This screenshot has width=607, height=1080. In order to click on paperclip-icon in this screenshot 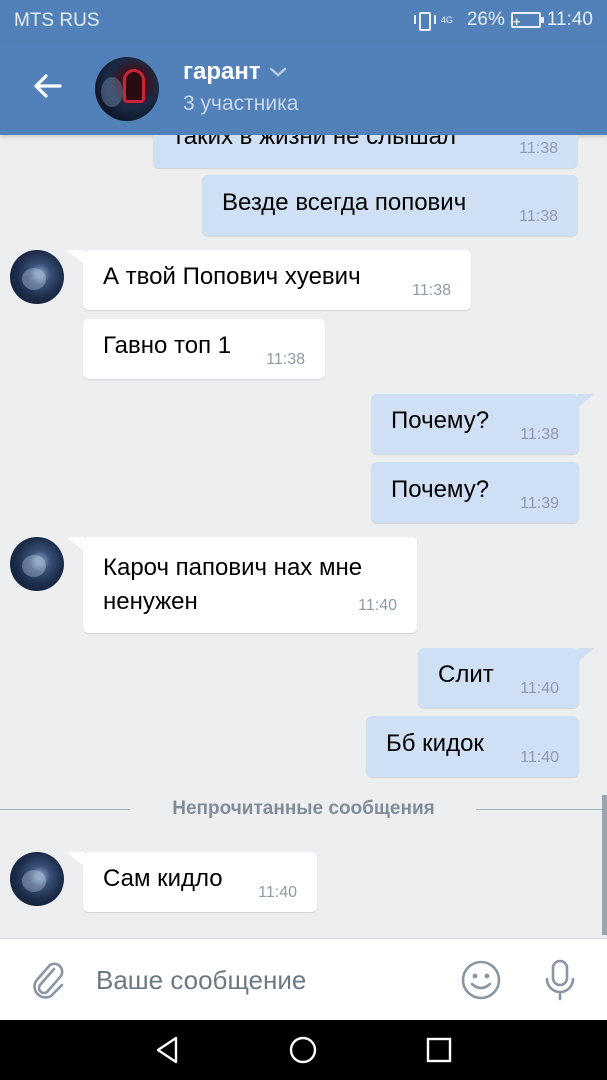, I will do `click(48, 980)`.